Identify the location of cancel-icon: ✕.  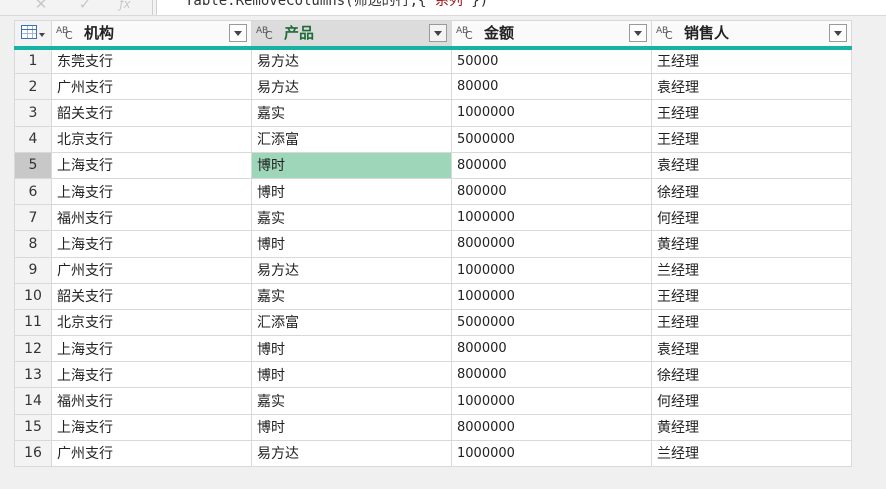
(41, 7).